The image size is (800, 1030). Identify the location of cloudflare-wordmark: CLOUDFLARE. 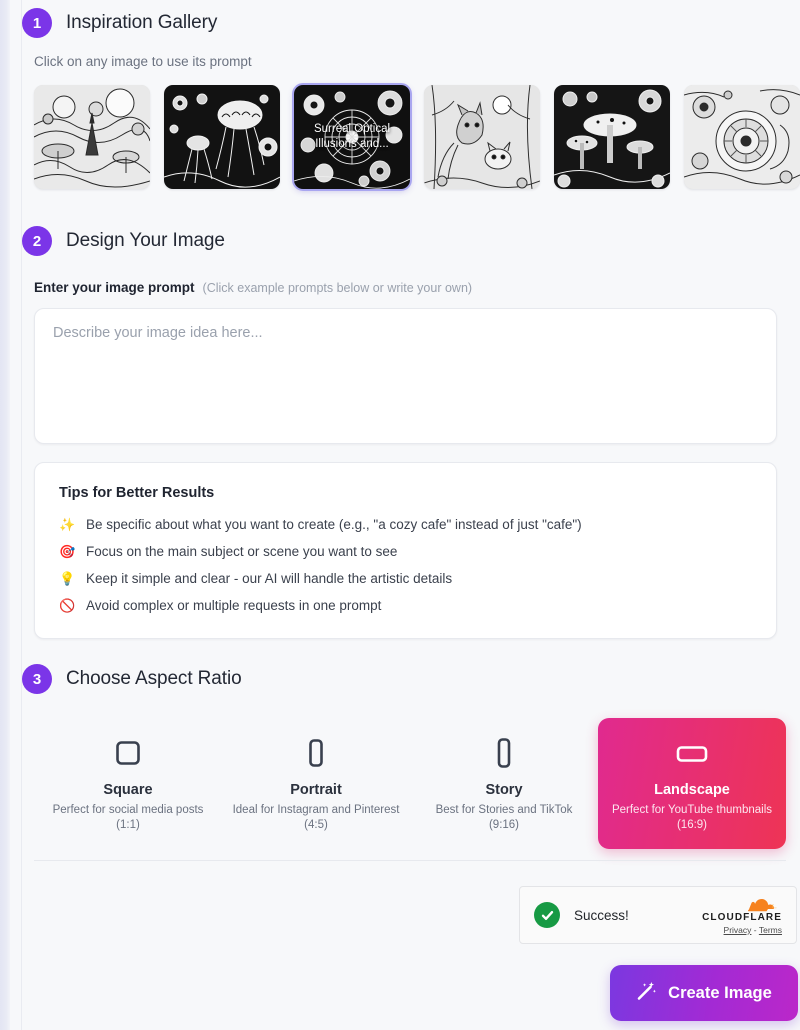
(742, 917).